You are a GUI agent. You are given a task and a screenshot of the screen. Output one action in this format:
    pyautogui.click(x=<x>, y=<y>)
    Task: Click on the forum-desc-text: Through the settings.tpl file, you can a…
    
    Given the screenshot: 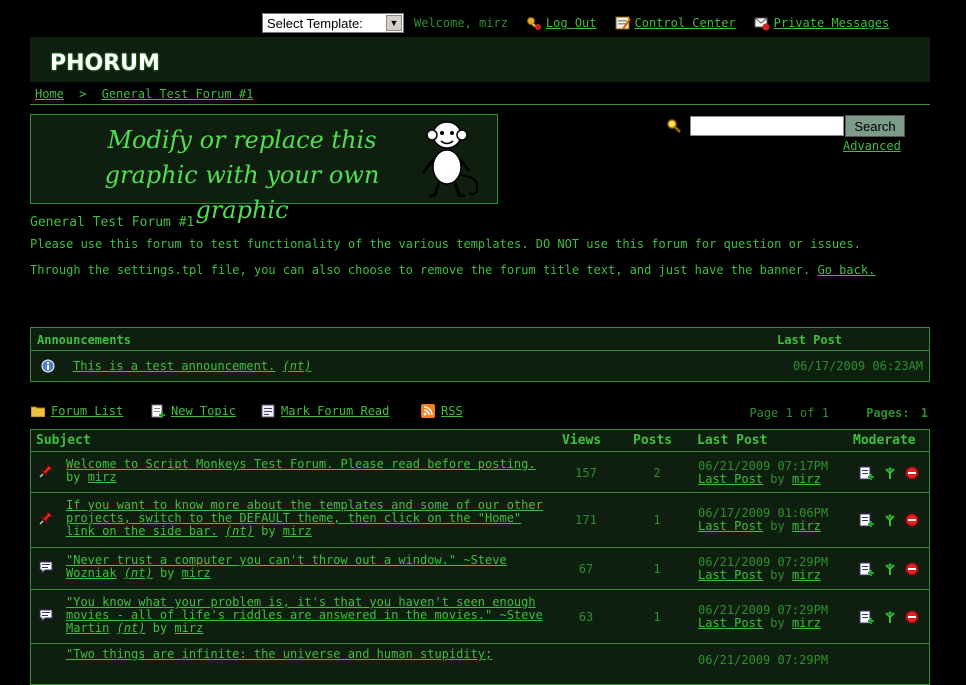 What is the action you would take?
    pyautogui.click(x=420, y=270)
    